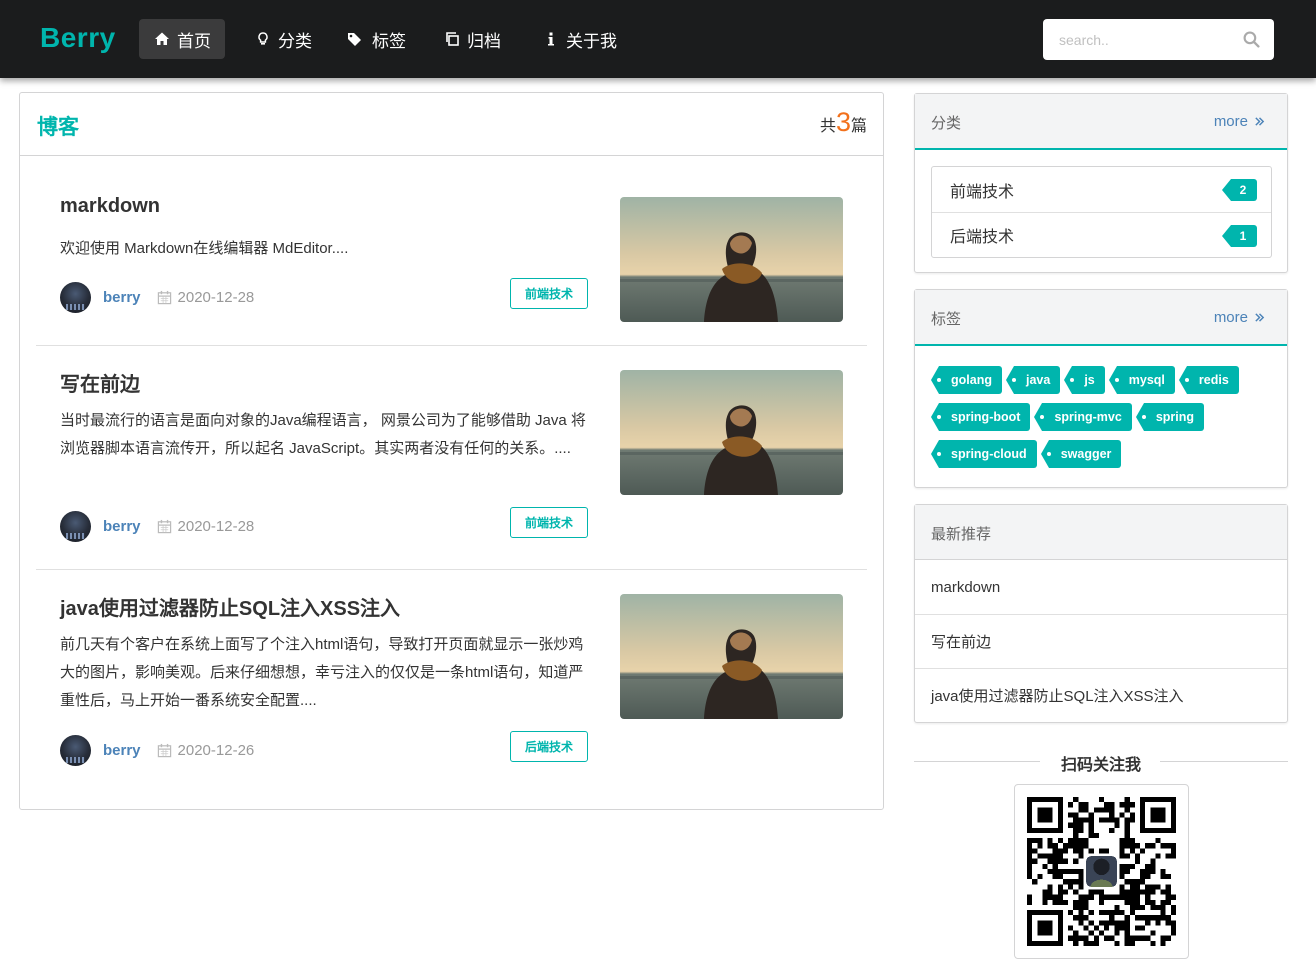  Describe the element at coordinates (194, 41) in the screenshot. I see `nav-item-label: 首页` at that location.